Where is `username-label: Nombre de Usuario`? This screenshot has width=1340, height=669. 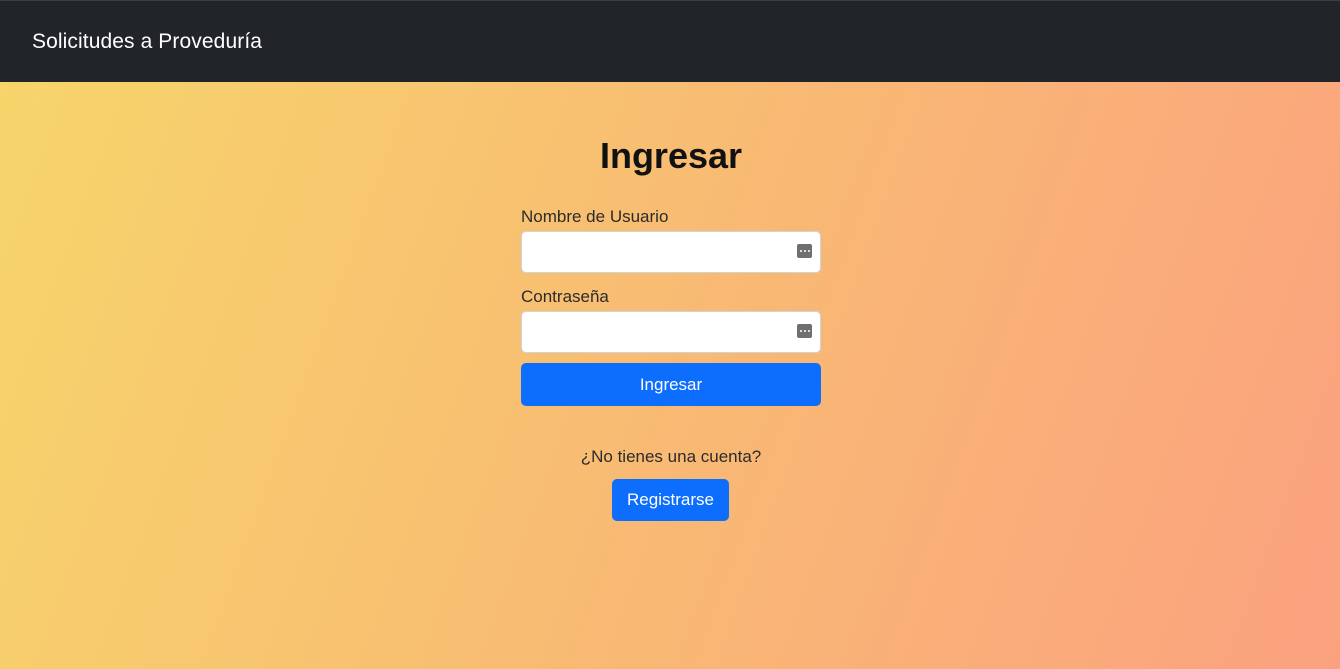 username-label: Nombre de Usuario is located at coordinates (595, 216).